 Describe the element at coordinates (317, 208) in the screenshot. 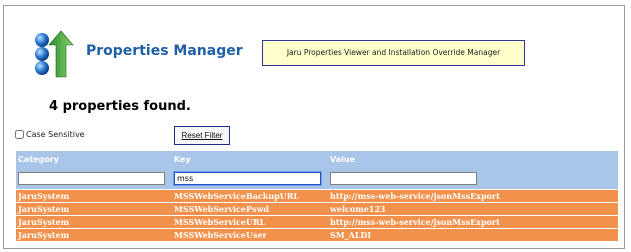

I see `table-row: JaruSystem MSSWebServicePswd welcome123` at that location.